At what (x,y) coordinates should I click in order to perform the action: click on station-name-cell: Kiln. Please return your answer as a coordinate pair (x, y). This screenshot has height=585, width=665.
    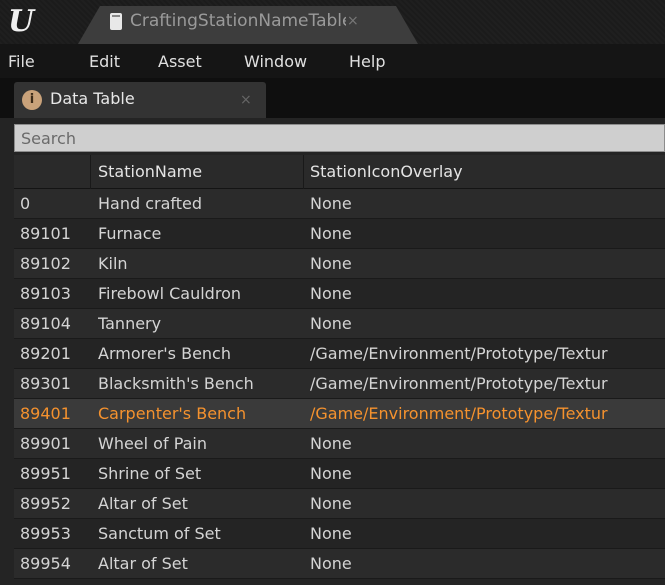
    Looking at the image, I should click on (113, 263).